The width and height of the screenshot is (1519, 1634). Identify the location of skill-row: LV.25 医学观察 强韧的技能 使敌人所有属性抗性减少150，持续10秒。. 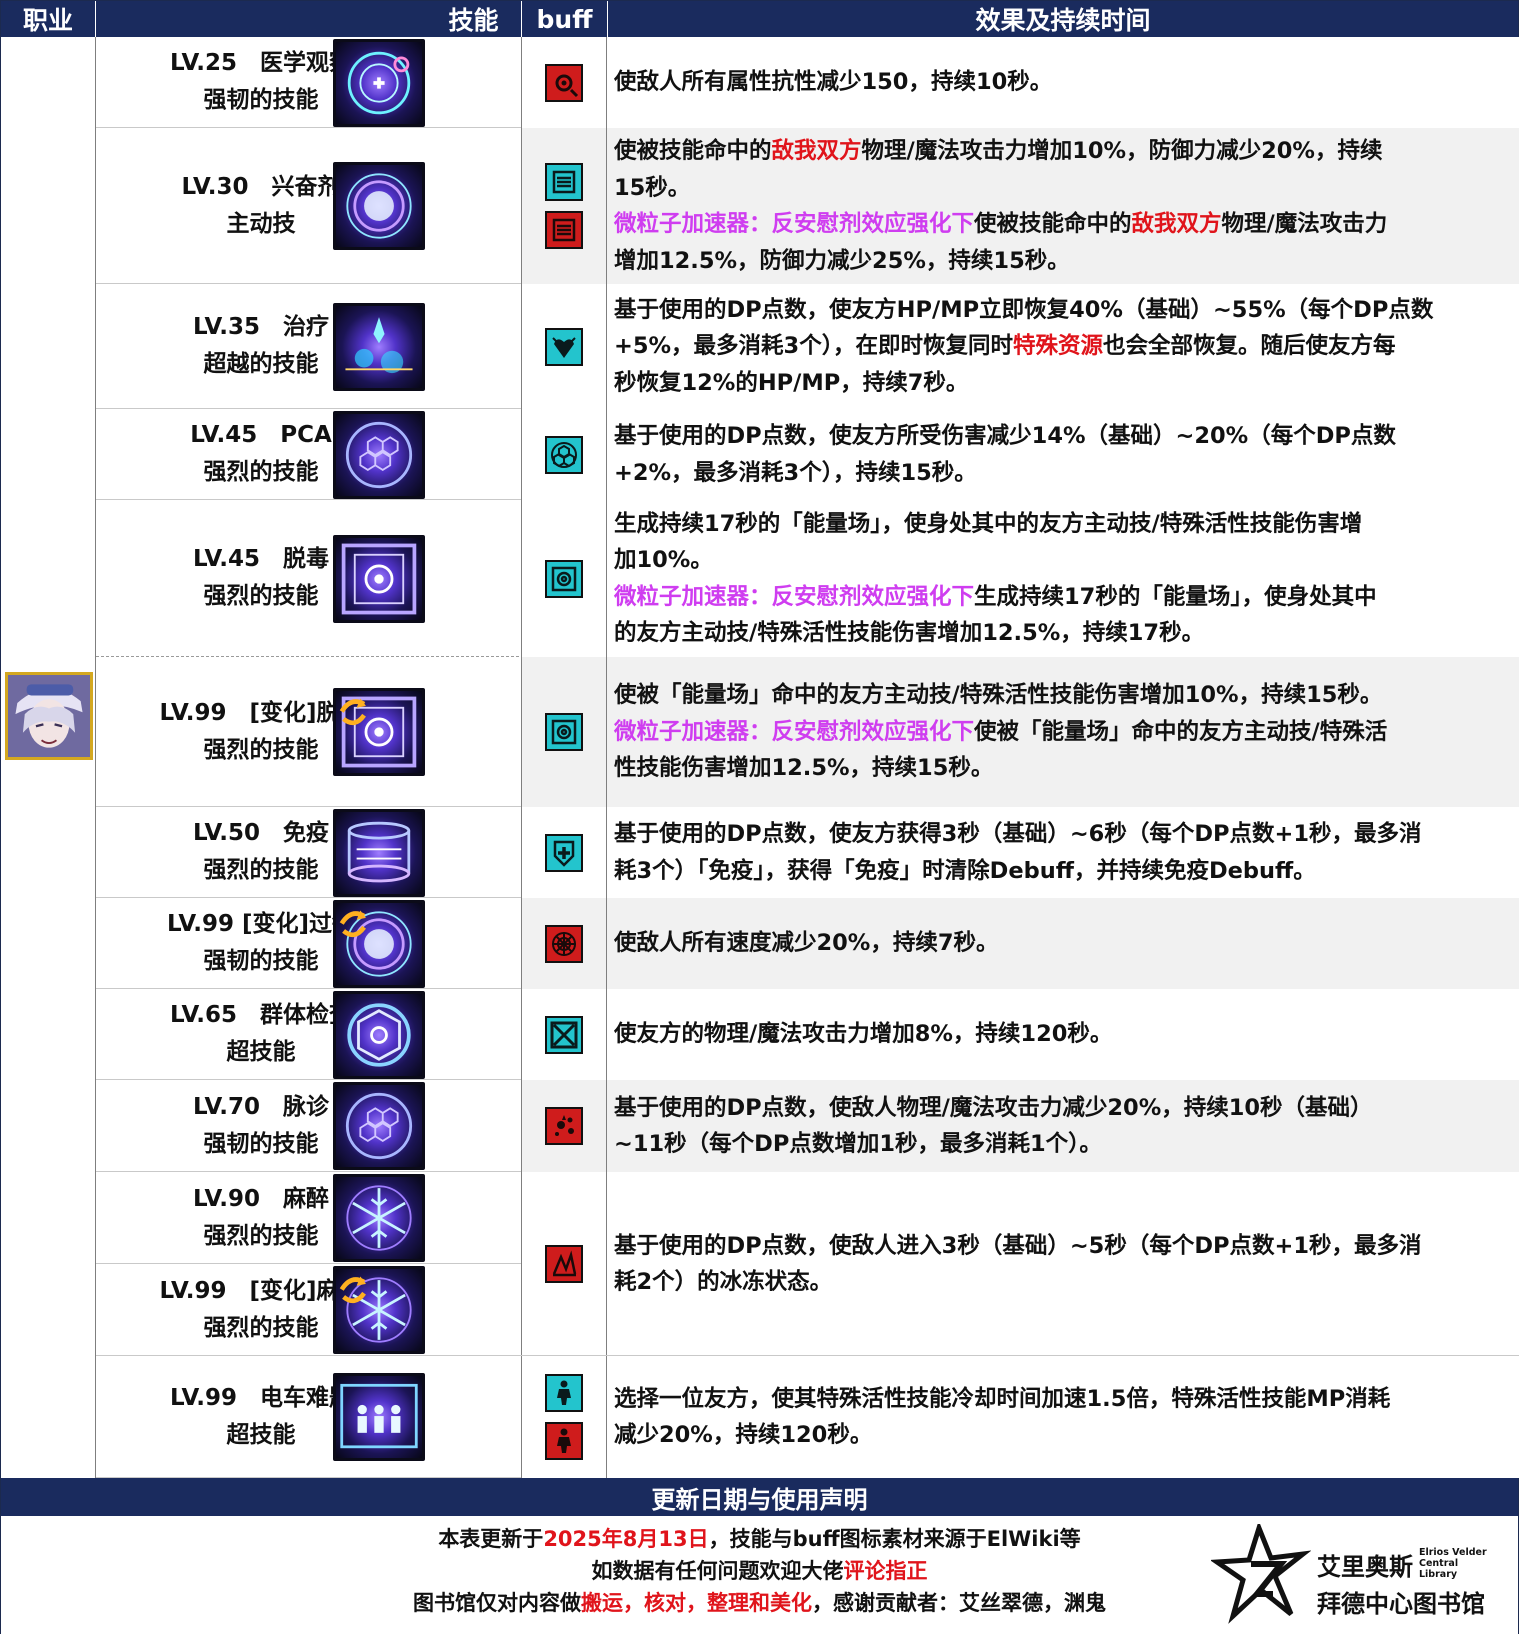
(807, 82).